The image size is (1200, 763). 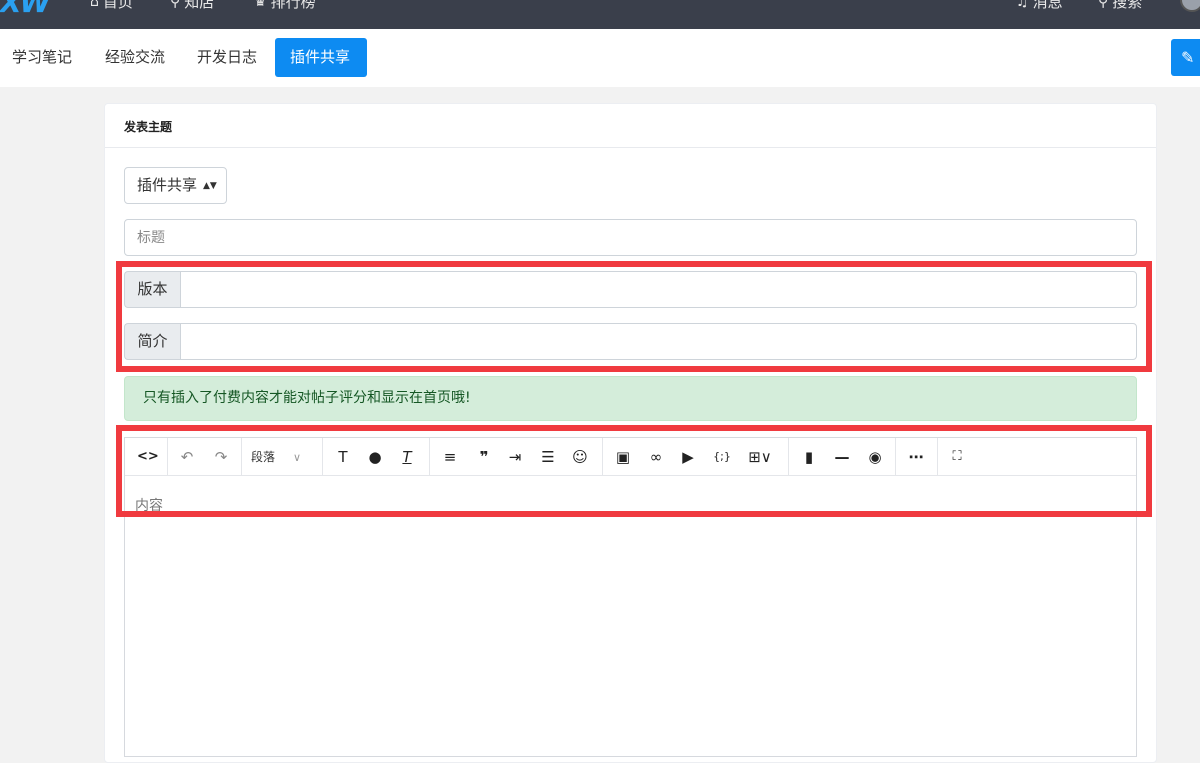 I want to click on link-icon: ⚲, so click(x=175, y=5).